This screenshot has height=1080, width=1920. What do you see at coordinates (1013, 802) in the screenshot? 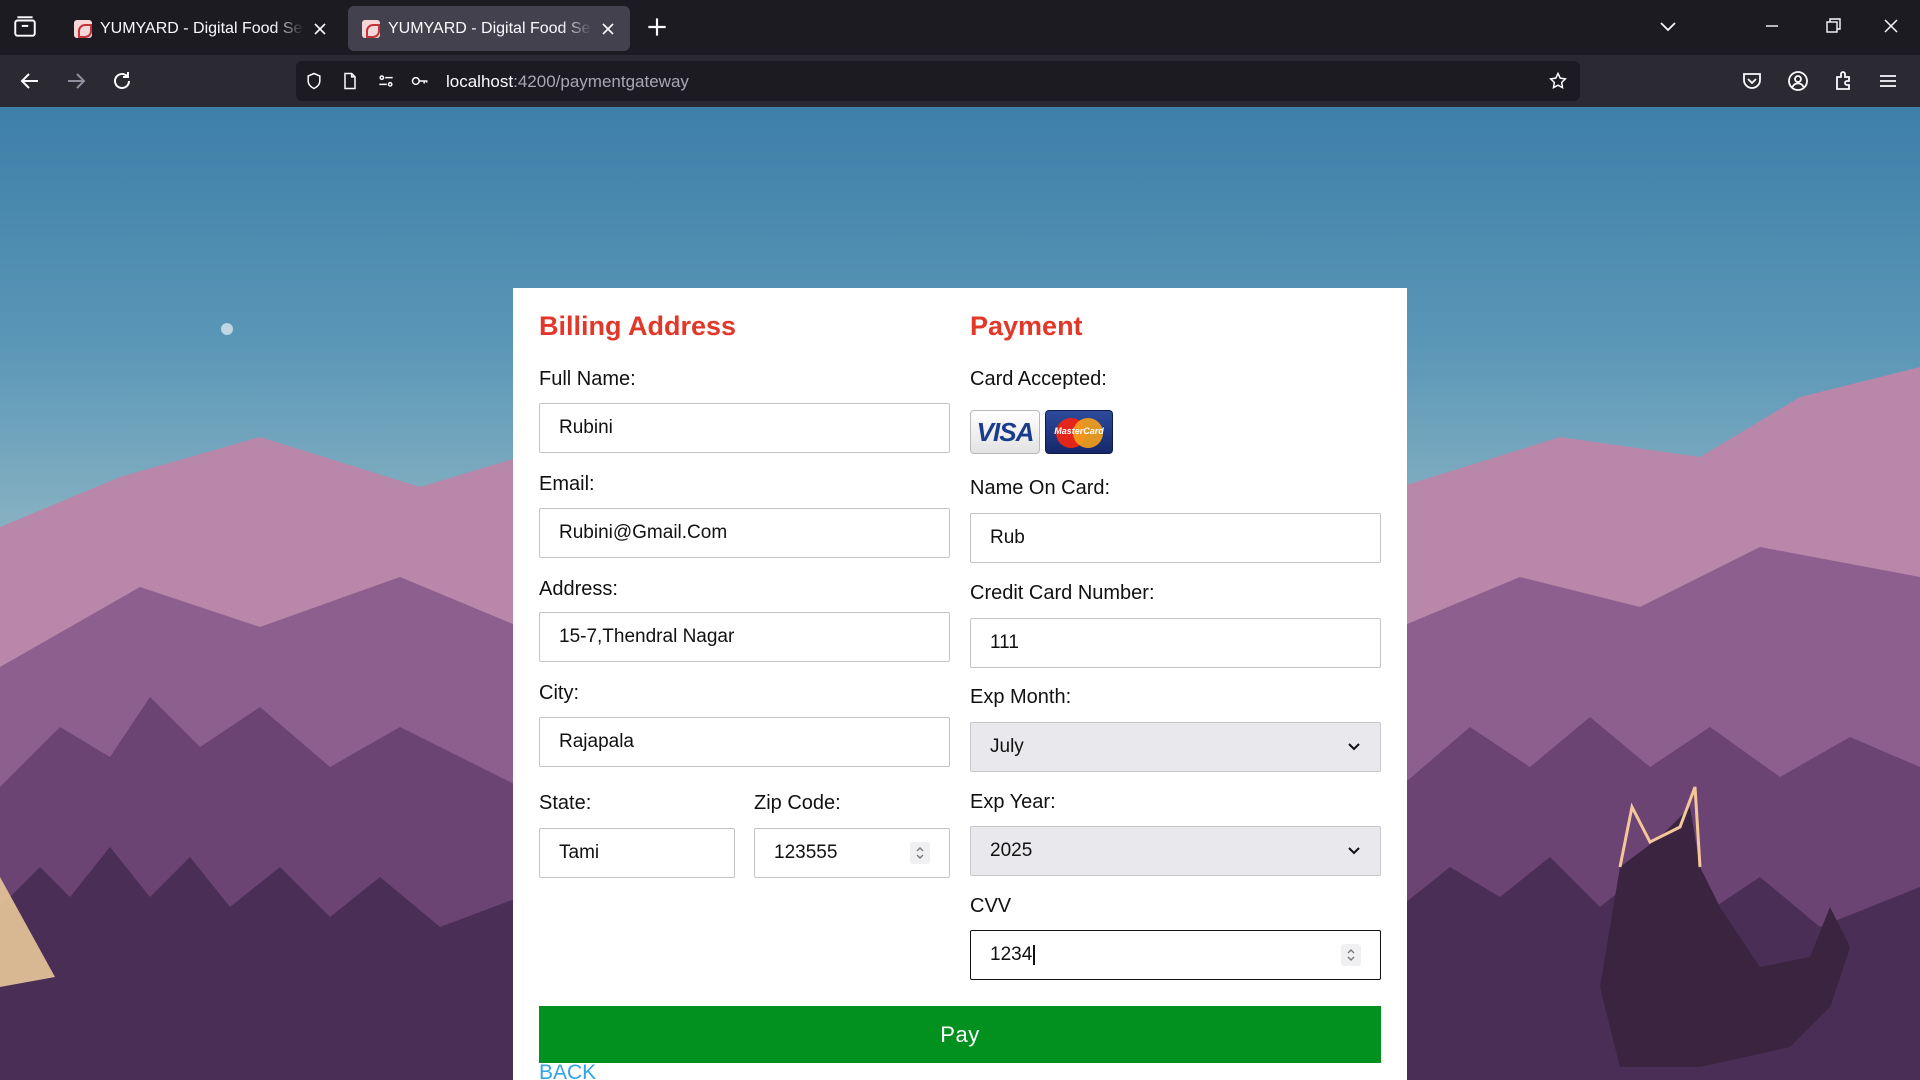
I see `exp-year-label: Exp Year:` at bounding box center [1013, 802].